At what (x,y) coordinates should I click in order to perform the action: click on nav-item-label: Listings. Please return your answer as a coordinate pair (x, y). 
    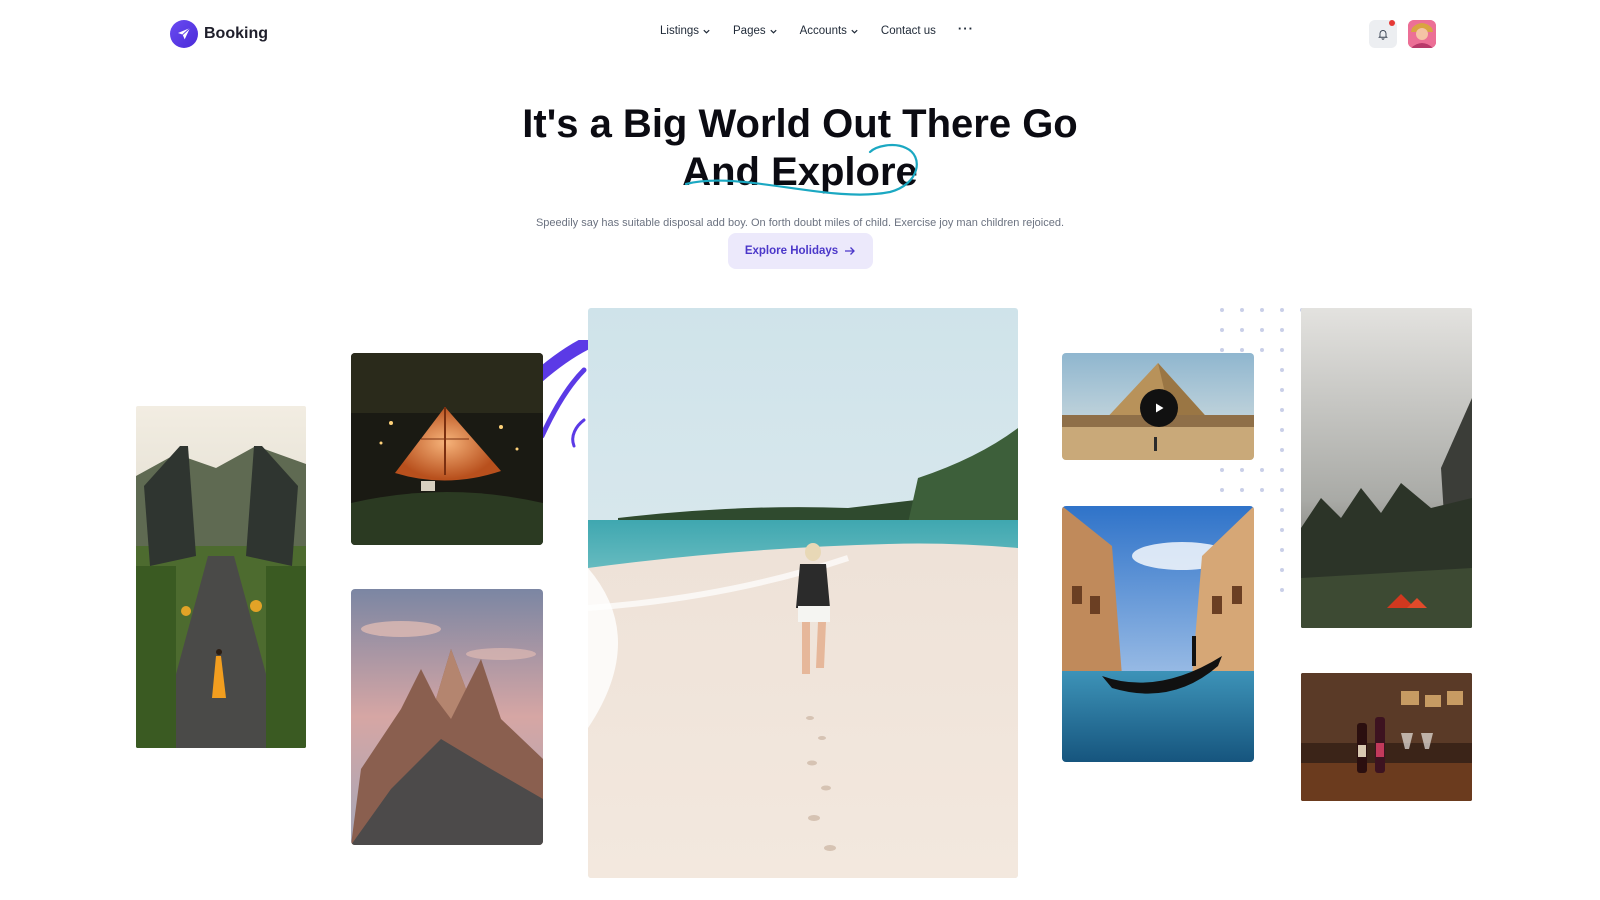
    Looking at the image, I should click on (679, 31).